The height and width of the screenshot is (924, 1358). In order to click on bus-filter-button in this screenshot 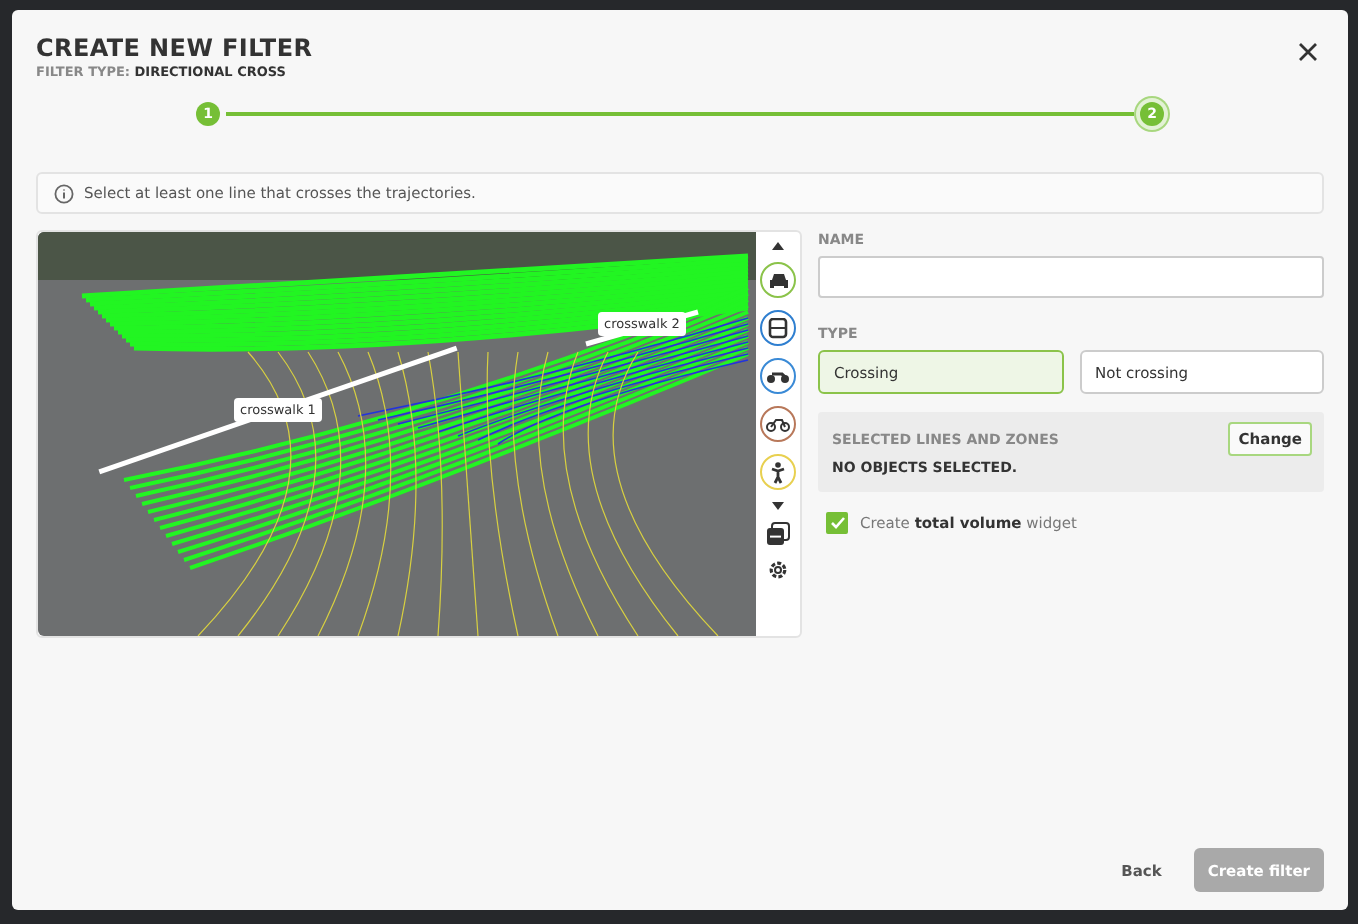, I will do `click(778, 328)`.